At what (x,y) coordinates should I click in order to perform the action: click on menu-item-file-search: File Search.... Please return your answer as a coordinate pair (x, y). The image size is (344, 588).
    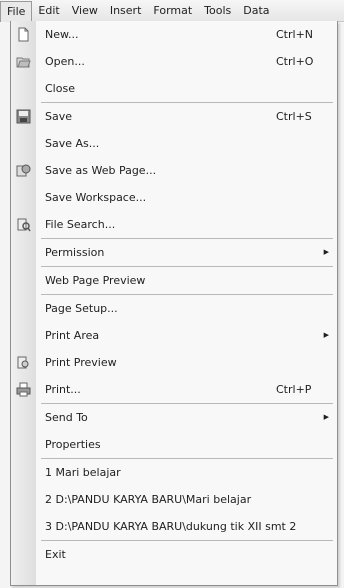
    Looking at the image, I should click on (174, 224).